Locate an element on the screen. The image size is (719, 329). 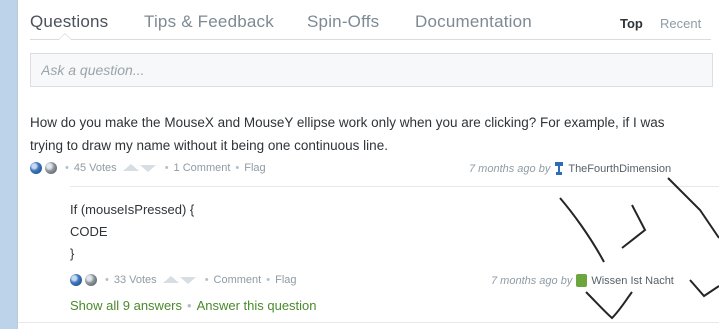
answer-byline: 7 months ago by Wissen Ist Nacht is located at coordinates (582, 280).